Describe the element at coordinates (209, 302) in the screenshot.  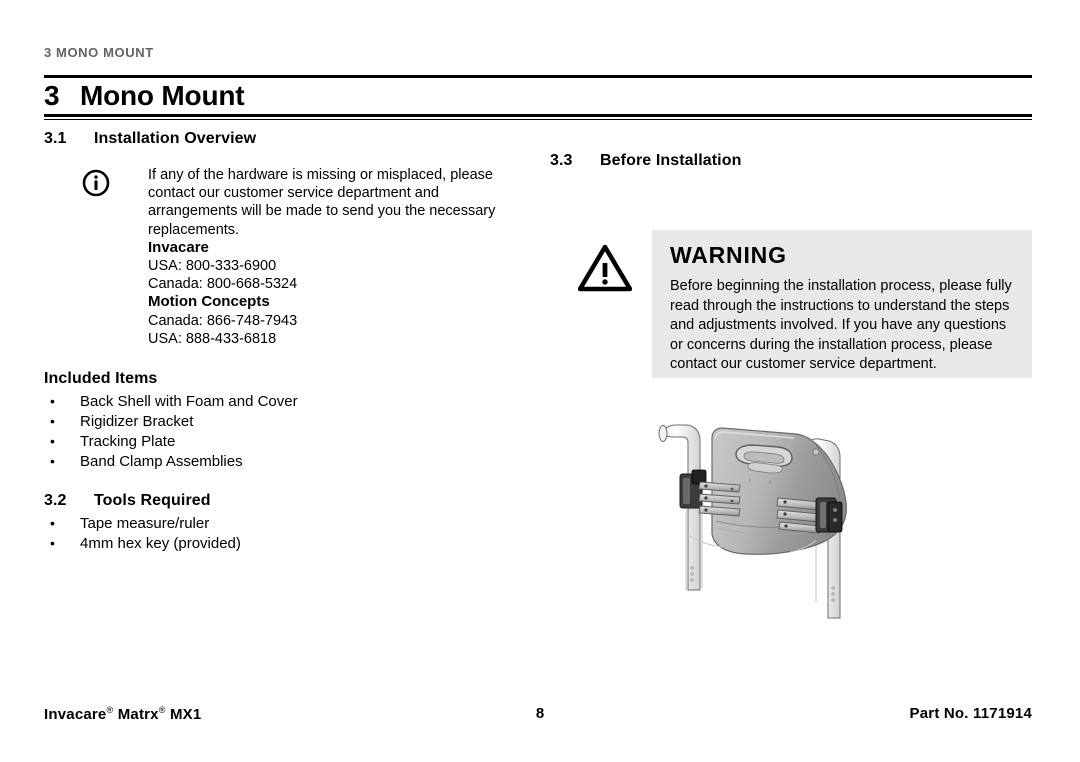
I see `contact-company-motion-concepts: Motion Concepts` at that location.